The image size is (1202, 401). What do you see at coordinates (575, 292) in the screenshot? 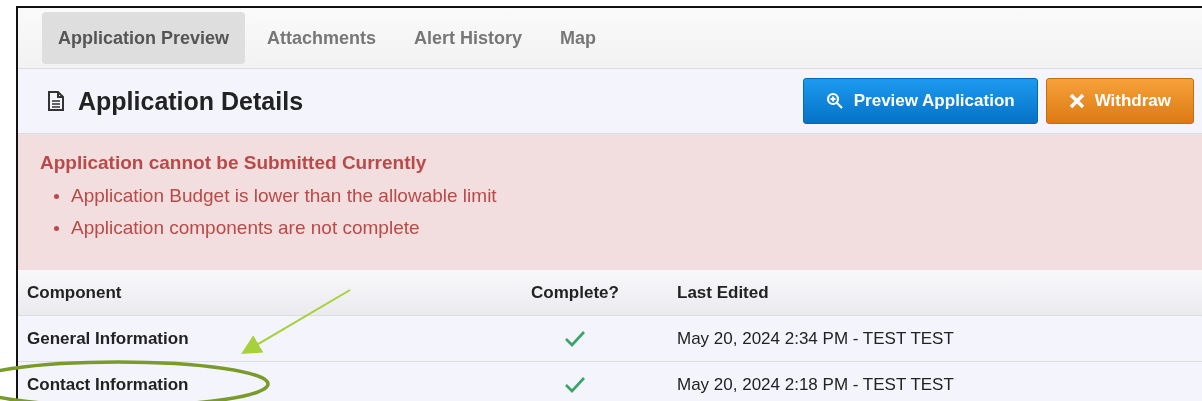
I see `column-header: Complete?` at bounding box center [575, 292].